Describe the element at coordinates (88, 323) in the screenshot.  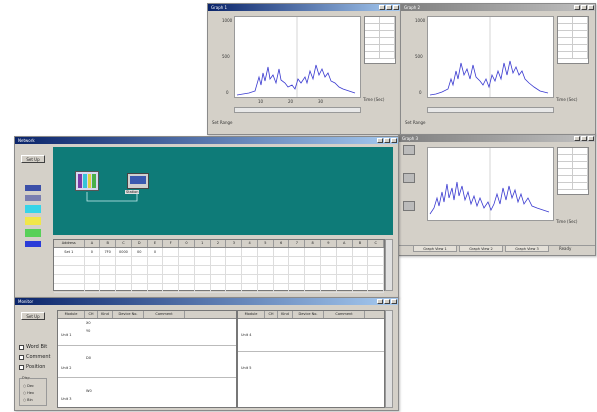
I see `cell-x0: X0` at that location.